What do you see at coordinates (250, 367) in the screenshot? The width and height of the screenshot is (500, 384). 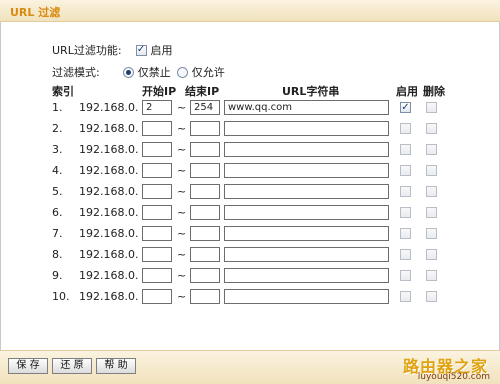 I see `footer-bar: 保 存 还 原 帮 助 路由器之家 luyouqi520.com` at bounding box center [250, 367].